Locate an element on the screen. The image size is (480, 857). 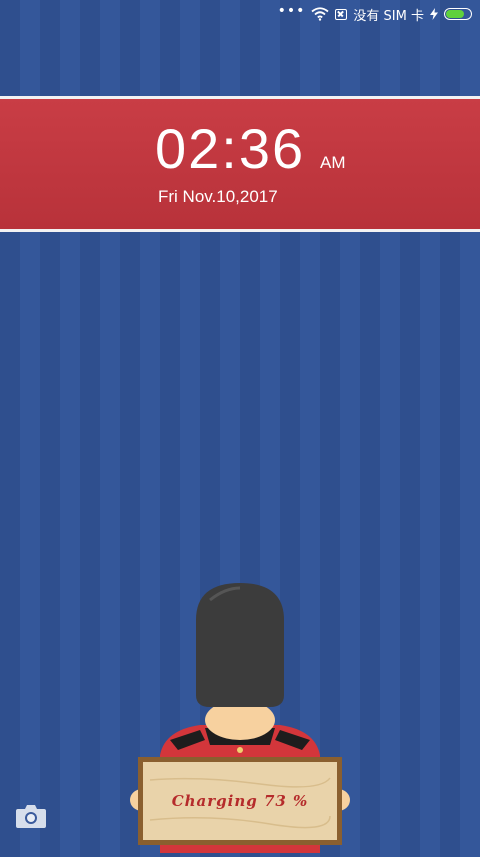
carrier-text: 没有 SIM 卡 is located at coordinates (388, 16).